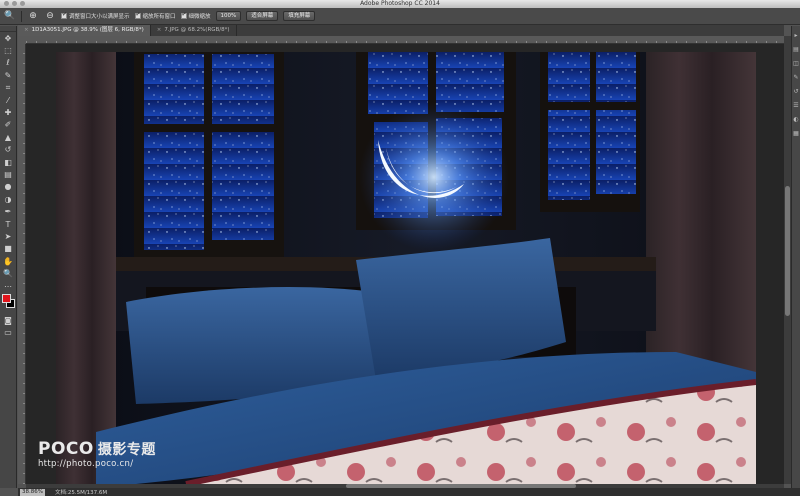  I want to click on zoom-all-windows-label: 缩放所有窗口, so click(159, 17).